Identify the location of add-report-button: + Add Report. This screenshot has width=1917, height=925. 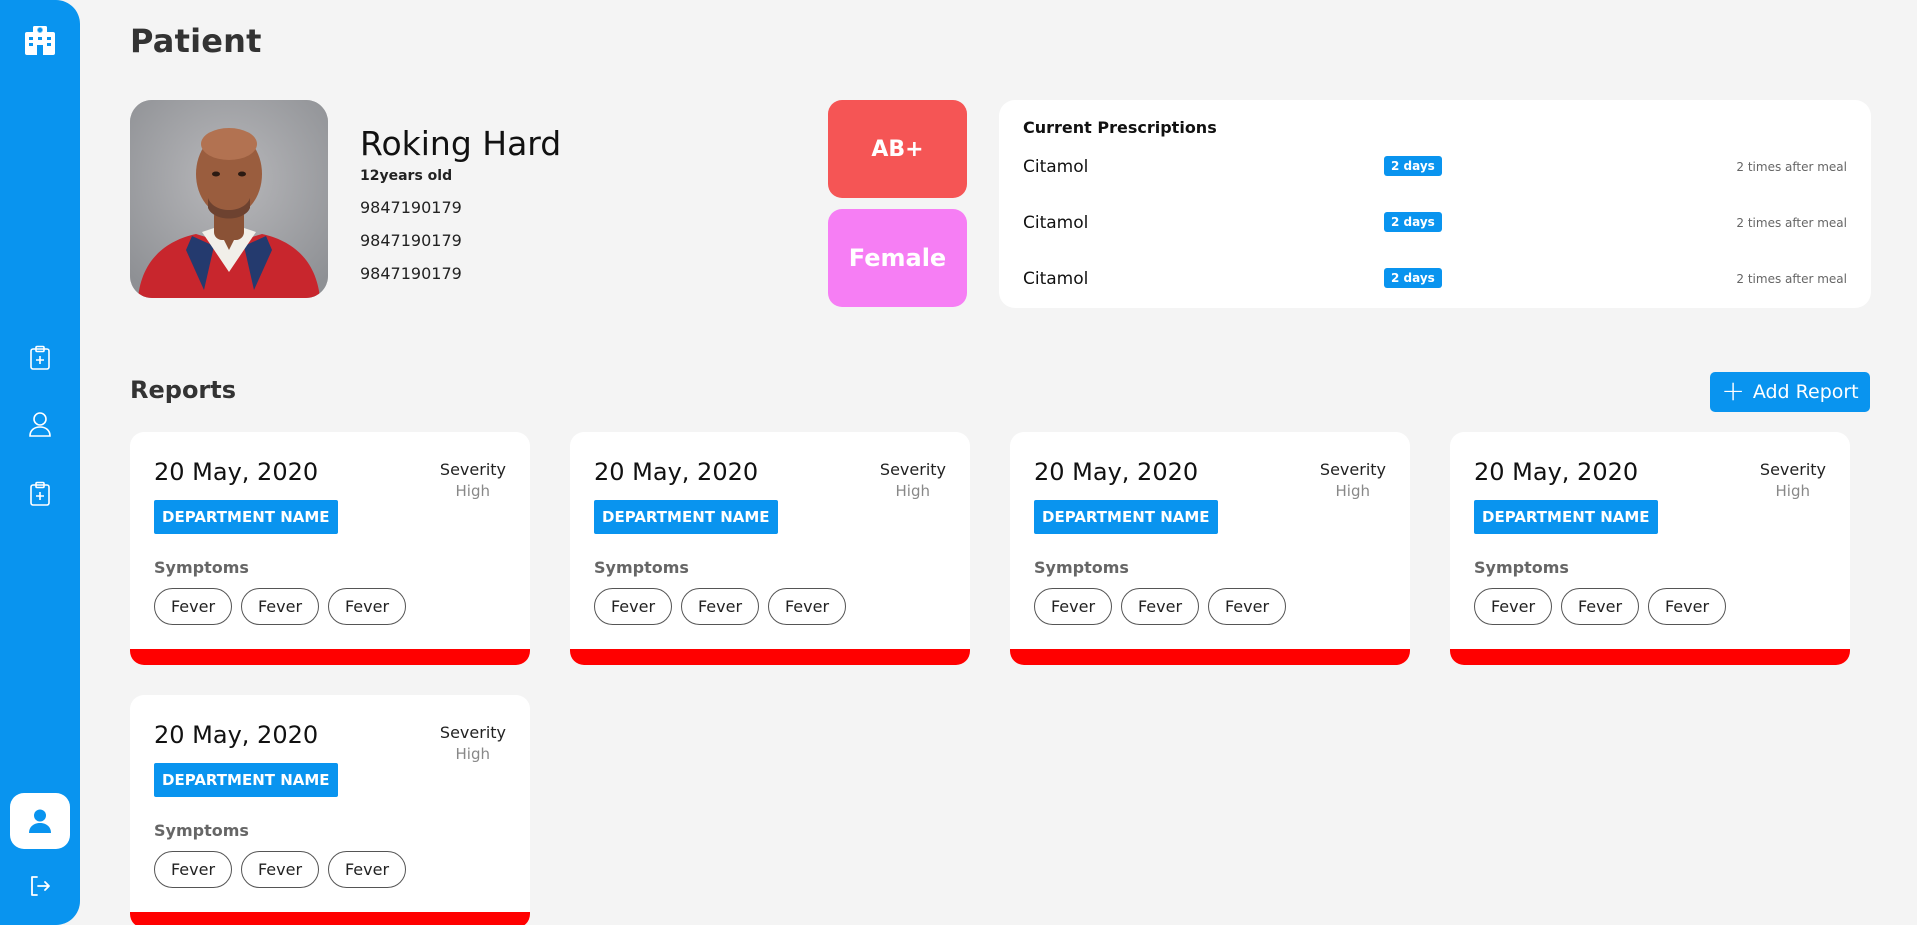
(1790, 392).